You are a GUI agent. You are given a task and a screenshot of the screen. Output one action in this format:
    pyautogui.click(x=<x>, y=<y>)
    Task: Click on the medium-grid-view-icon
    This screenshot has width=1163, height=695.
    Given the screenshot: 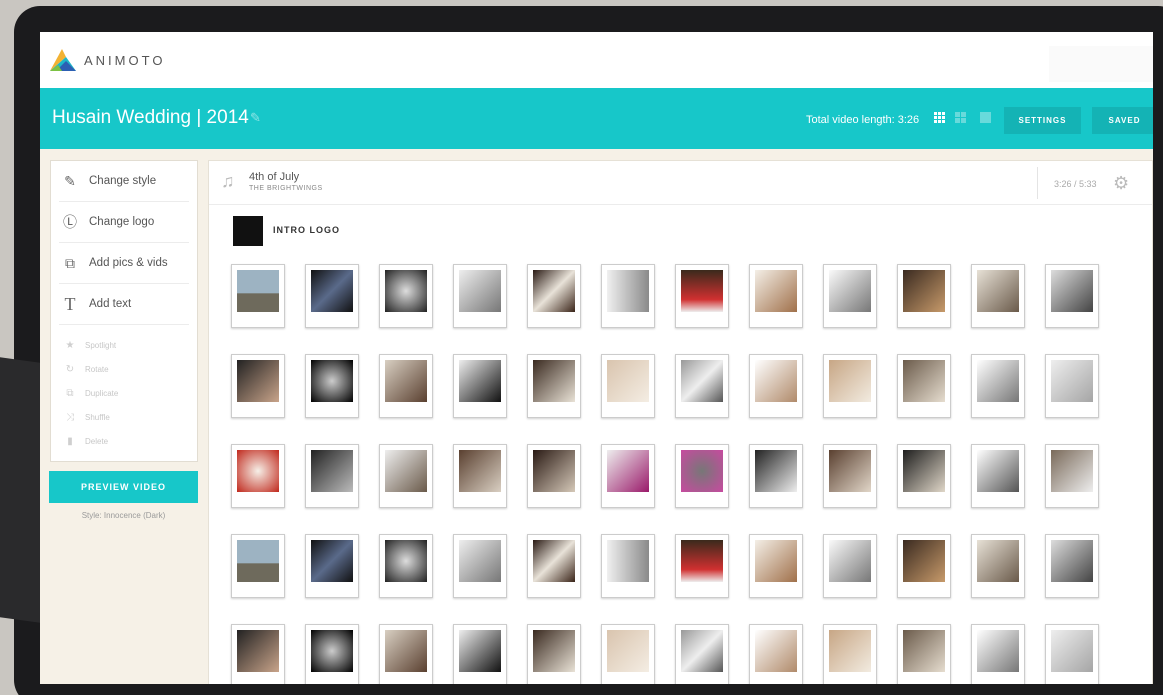 What is the action you would take?
    pyautogui.click(x=960, y=117)
    